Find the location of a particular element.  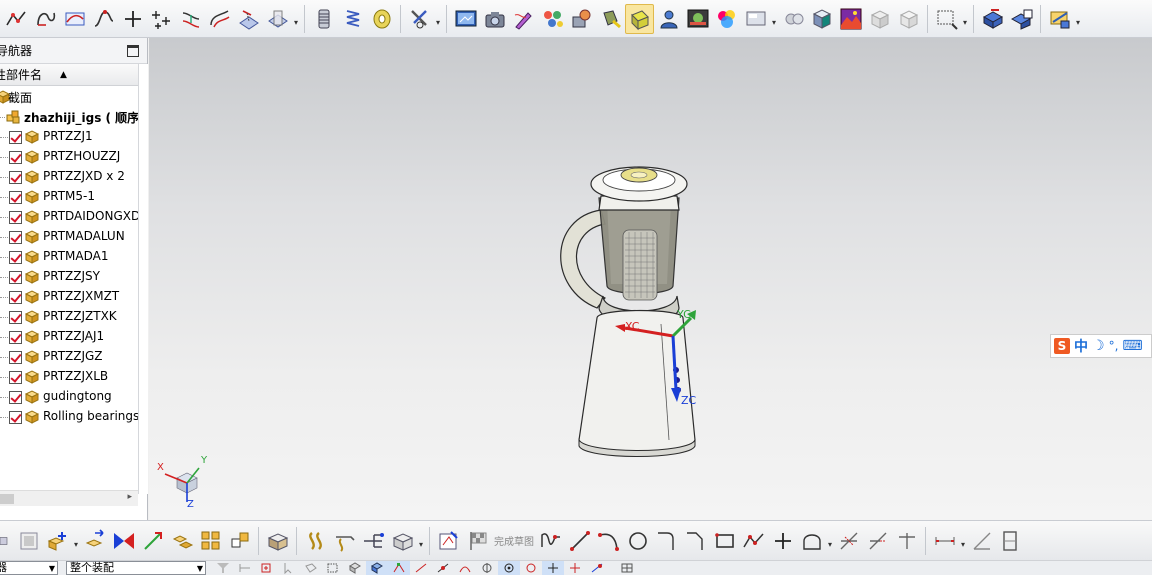

tree-row-part: PRTZZJXD x 2 is located at coordinates (69, 177).